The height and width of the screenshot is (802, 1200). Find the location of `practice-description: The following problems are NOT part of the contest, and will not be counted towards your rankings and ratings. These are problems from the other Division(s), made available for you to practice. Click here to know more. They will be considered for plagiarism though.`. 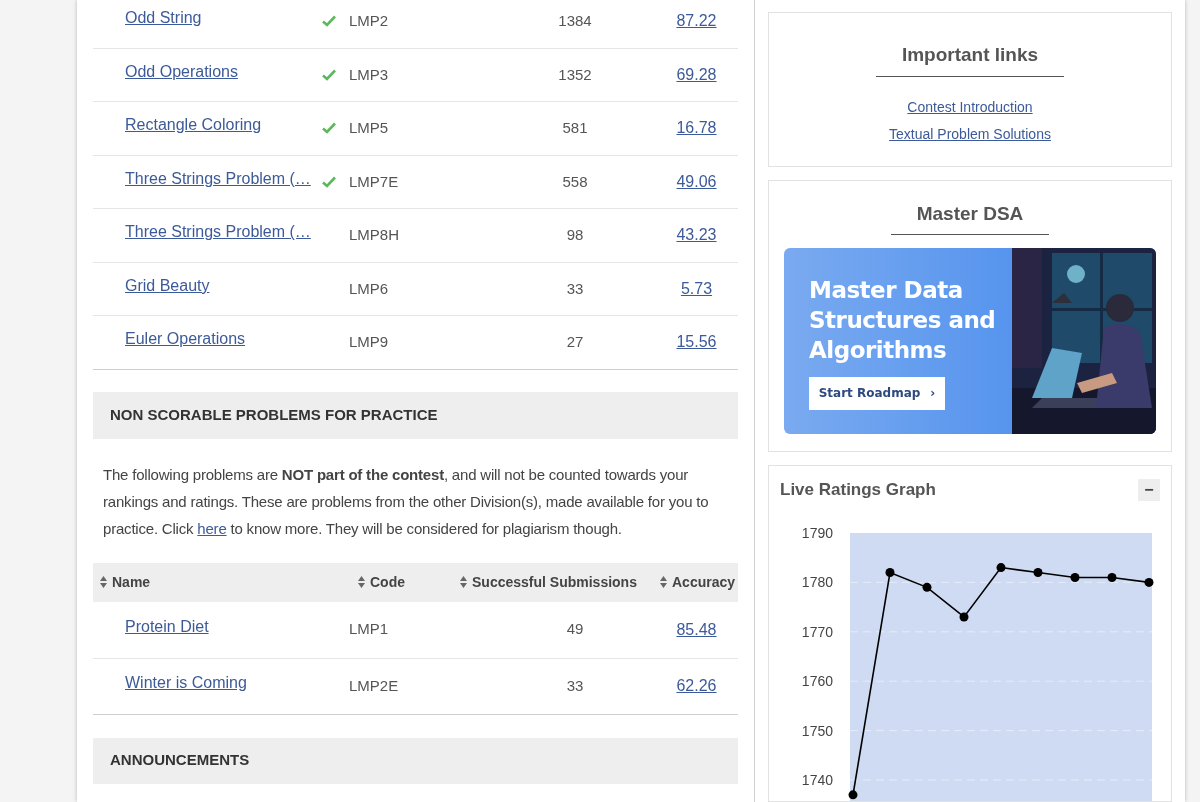

practice-description: The following problems are NOT part of the contest, and will not be counted towards your rankings and ratings. These are problems from the other Division(s), made available for you to practice. Click here to know more. They will be considered for plagiarism though. is located at coordinates (406, 501).